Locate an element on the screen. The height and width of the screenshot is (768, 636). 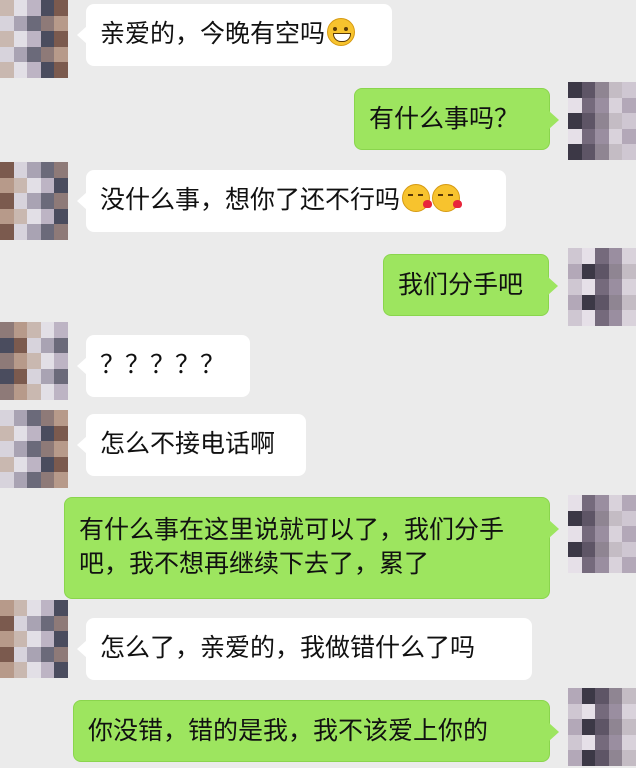
message-text: 有什么事在这里说就可以了，我们分手吧，我不想再继续下去了，累了 is located at coordinates (292, 546).